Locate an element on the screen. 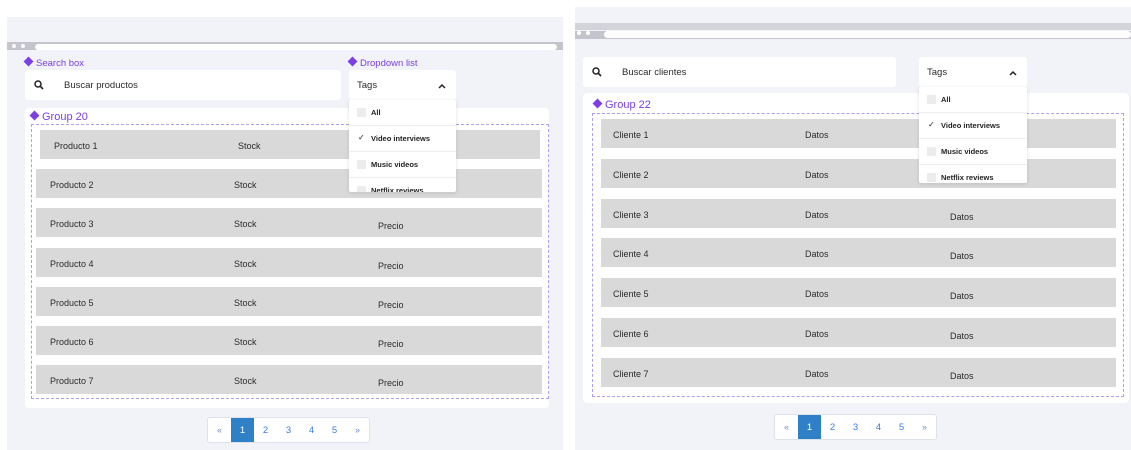 The width and height of the screenshot is (1131, 450). row-name-cell: Producto 2 is located at coordinates (72, 185).